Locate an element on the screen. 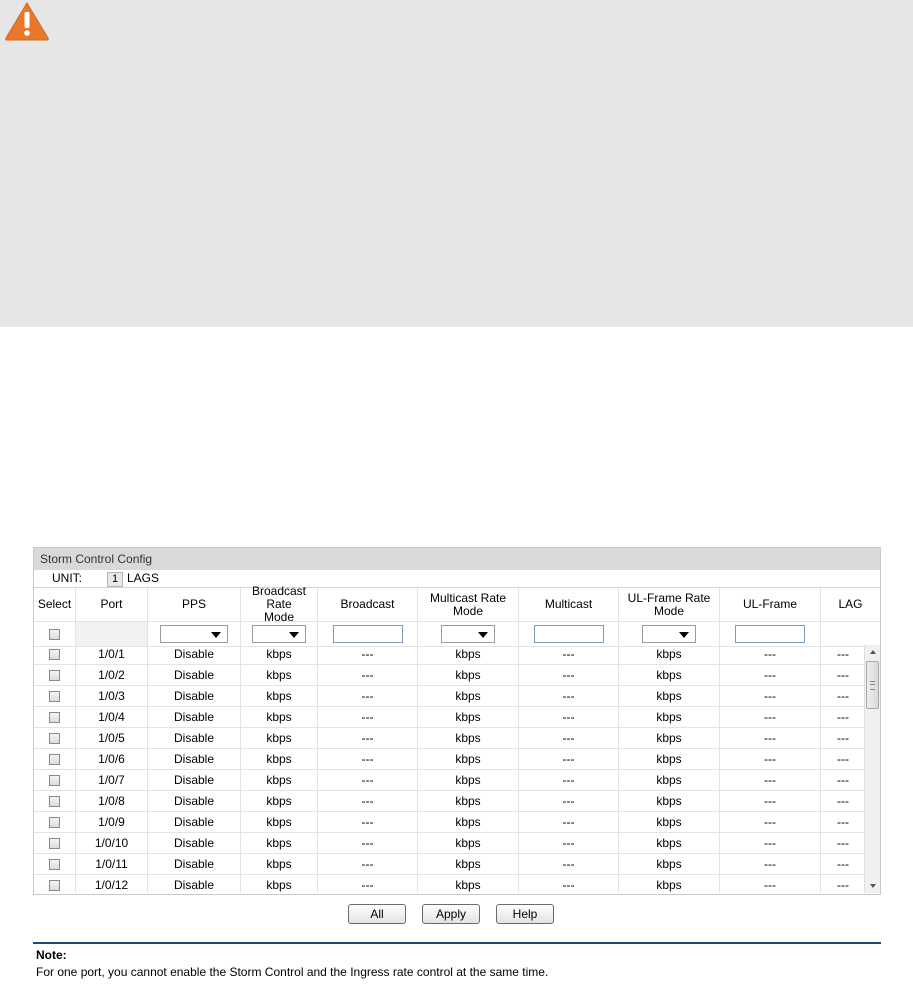 The image size is (913, 997). table-row: 1/0/5 Disable kbps --- kbps --- kbps --- --- is located at coordinates (449, 738).